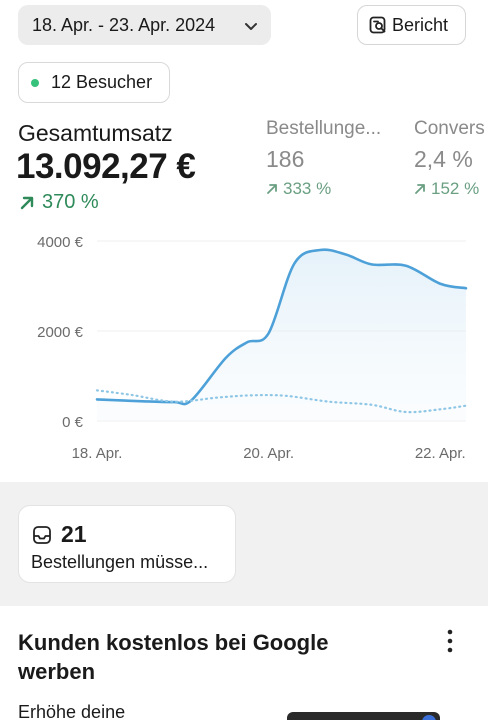  What do you see at coordinates (72, 711) in the screenshot?
I see `promo-text: Erhöhe deine` at bounding box center [72, 711].